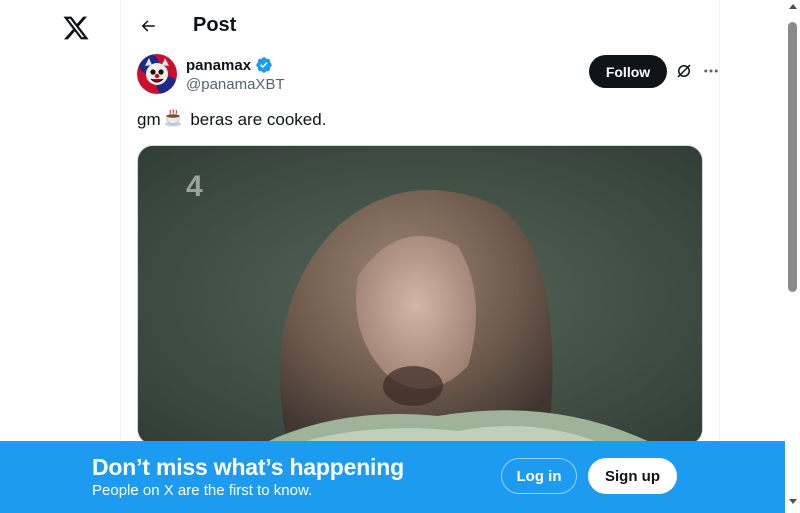 Image resolution: width=800 pixels, height=513 pixels. What do you see at coordinates (235, 84) in the screenshot?
I see `author-handle: @panamaXBT` at bounding box center [235, 84].